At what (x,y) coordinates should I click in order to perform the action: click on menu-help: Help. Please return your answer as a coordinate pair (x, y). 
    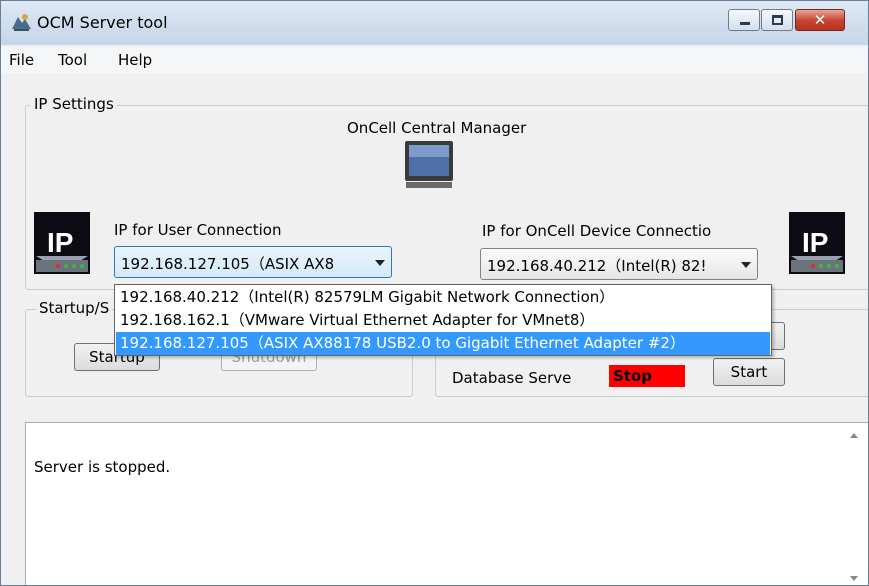
    Looking at the image, I should click on (135, 60).